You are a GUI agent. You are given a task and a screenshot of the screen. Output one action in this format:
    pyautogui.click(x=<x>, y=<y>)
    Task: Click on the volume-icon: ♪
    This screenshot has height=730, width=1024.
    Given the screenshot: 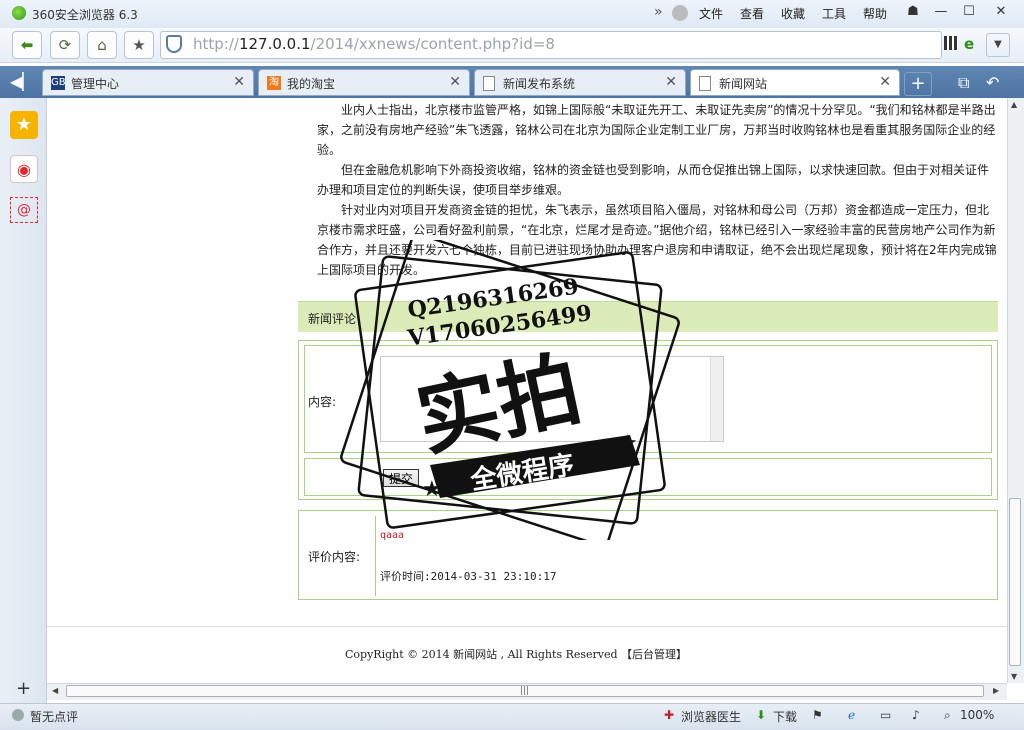 What is the action you would take?
    pyautogui.click(x=916, y=715)
    